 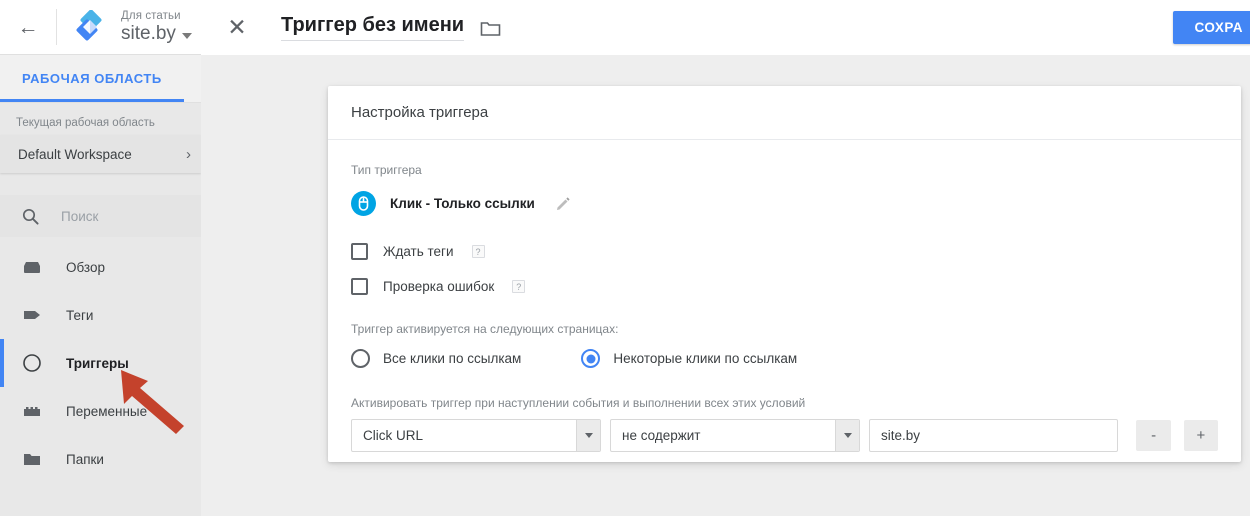 I want to click on wait-for-tags-checkbox, so click(x=359, y=251).